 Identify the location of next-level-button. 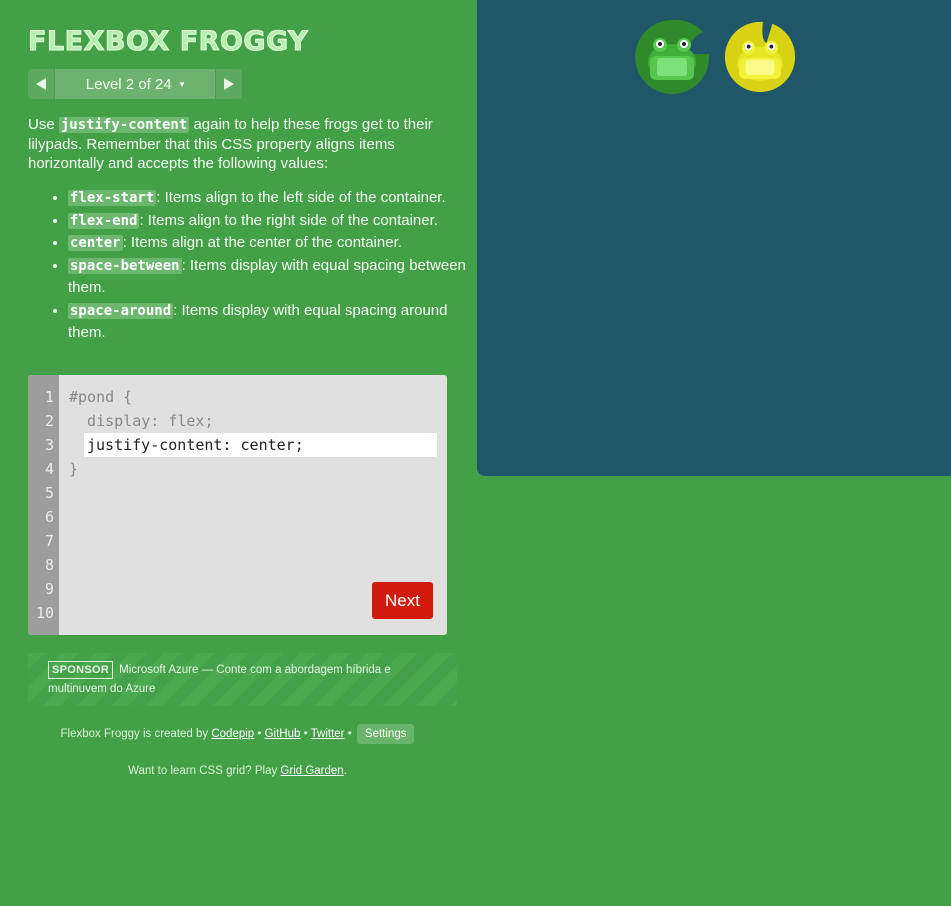
(229, 84).